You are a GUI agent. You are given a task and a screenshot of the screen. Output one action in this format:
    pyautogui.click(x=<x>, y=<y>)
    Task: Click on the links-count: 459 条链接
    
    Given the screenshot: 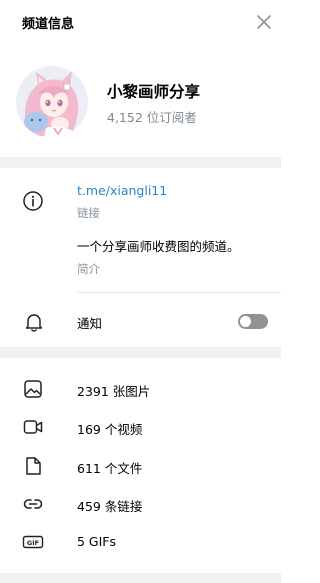 What is the action you would take?
    pyautogui.click(x=110, y=506)
    